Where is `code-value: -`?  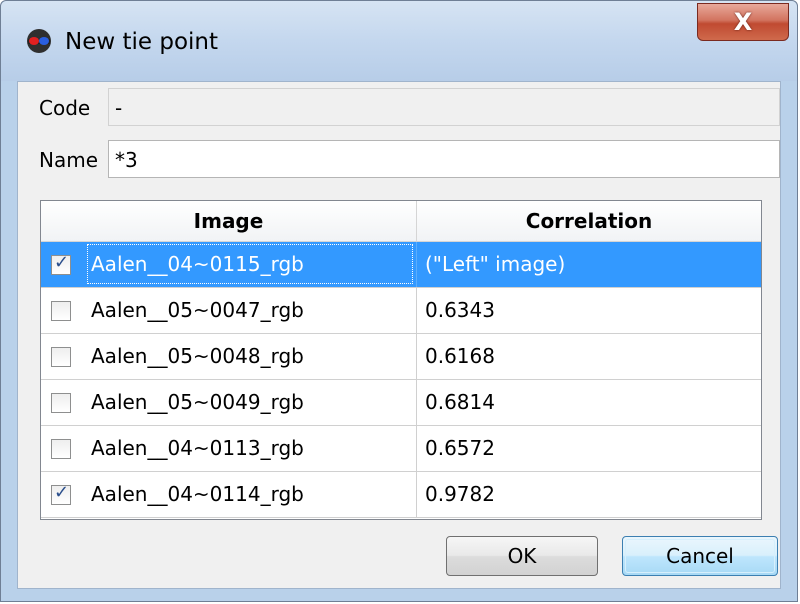 code-value: - is located at coordinates (119, 108).